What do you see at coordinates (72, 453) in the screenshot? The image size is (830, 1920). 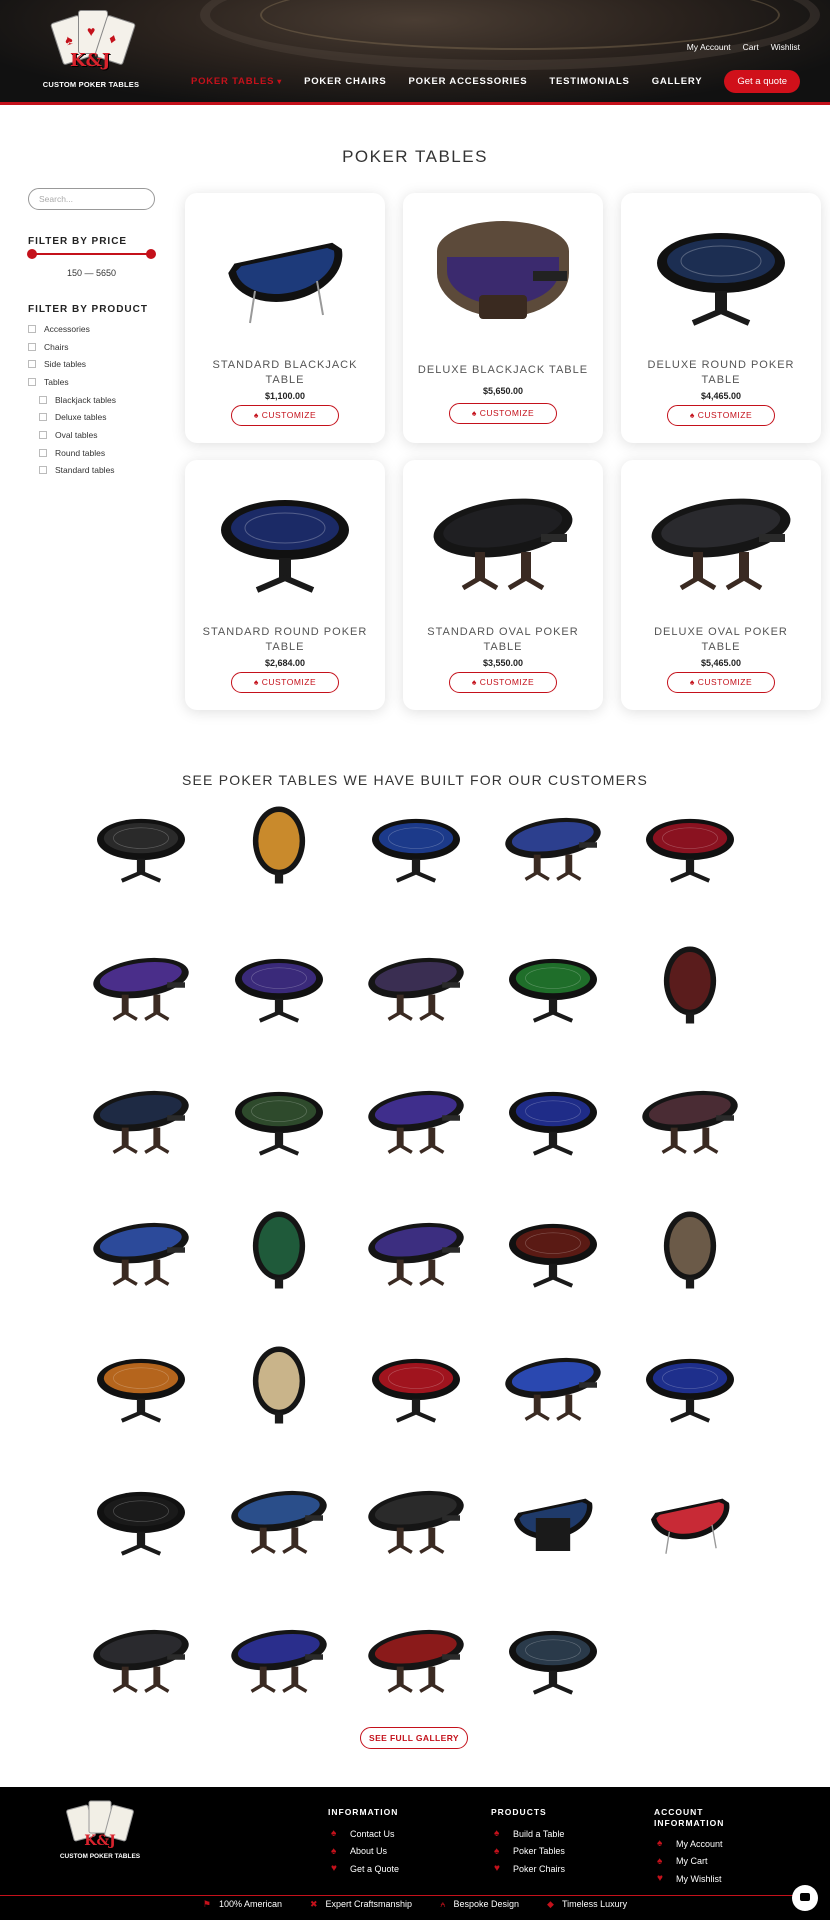 I see `filter-item: Round tables` at bounding box center [72, 453].